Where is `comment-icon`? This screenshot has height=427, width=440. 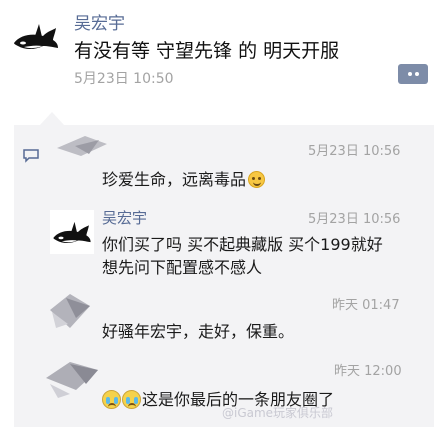 comment-icon is located at coordinates (31, 156).